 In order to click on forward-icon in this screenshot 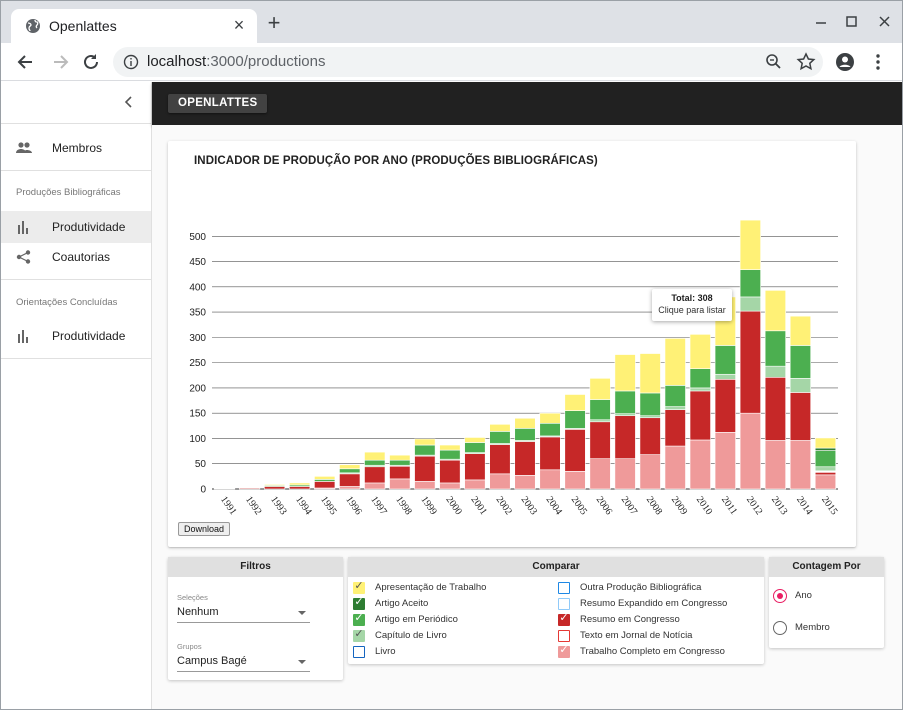, I will do `click(60, 62)`.